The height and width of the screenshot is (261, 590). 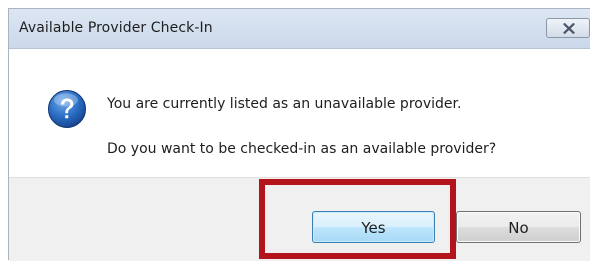 I want to click on window-title: Available Provider Check-In, so click(x=116, y=28).